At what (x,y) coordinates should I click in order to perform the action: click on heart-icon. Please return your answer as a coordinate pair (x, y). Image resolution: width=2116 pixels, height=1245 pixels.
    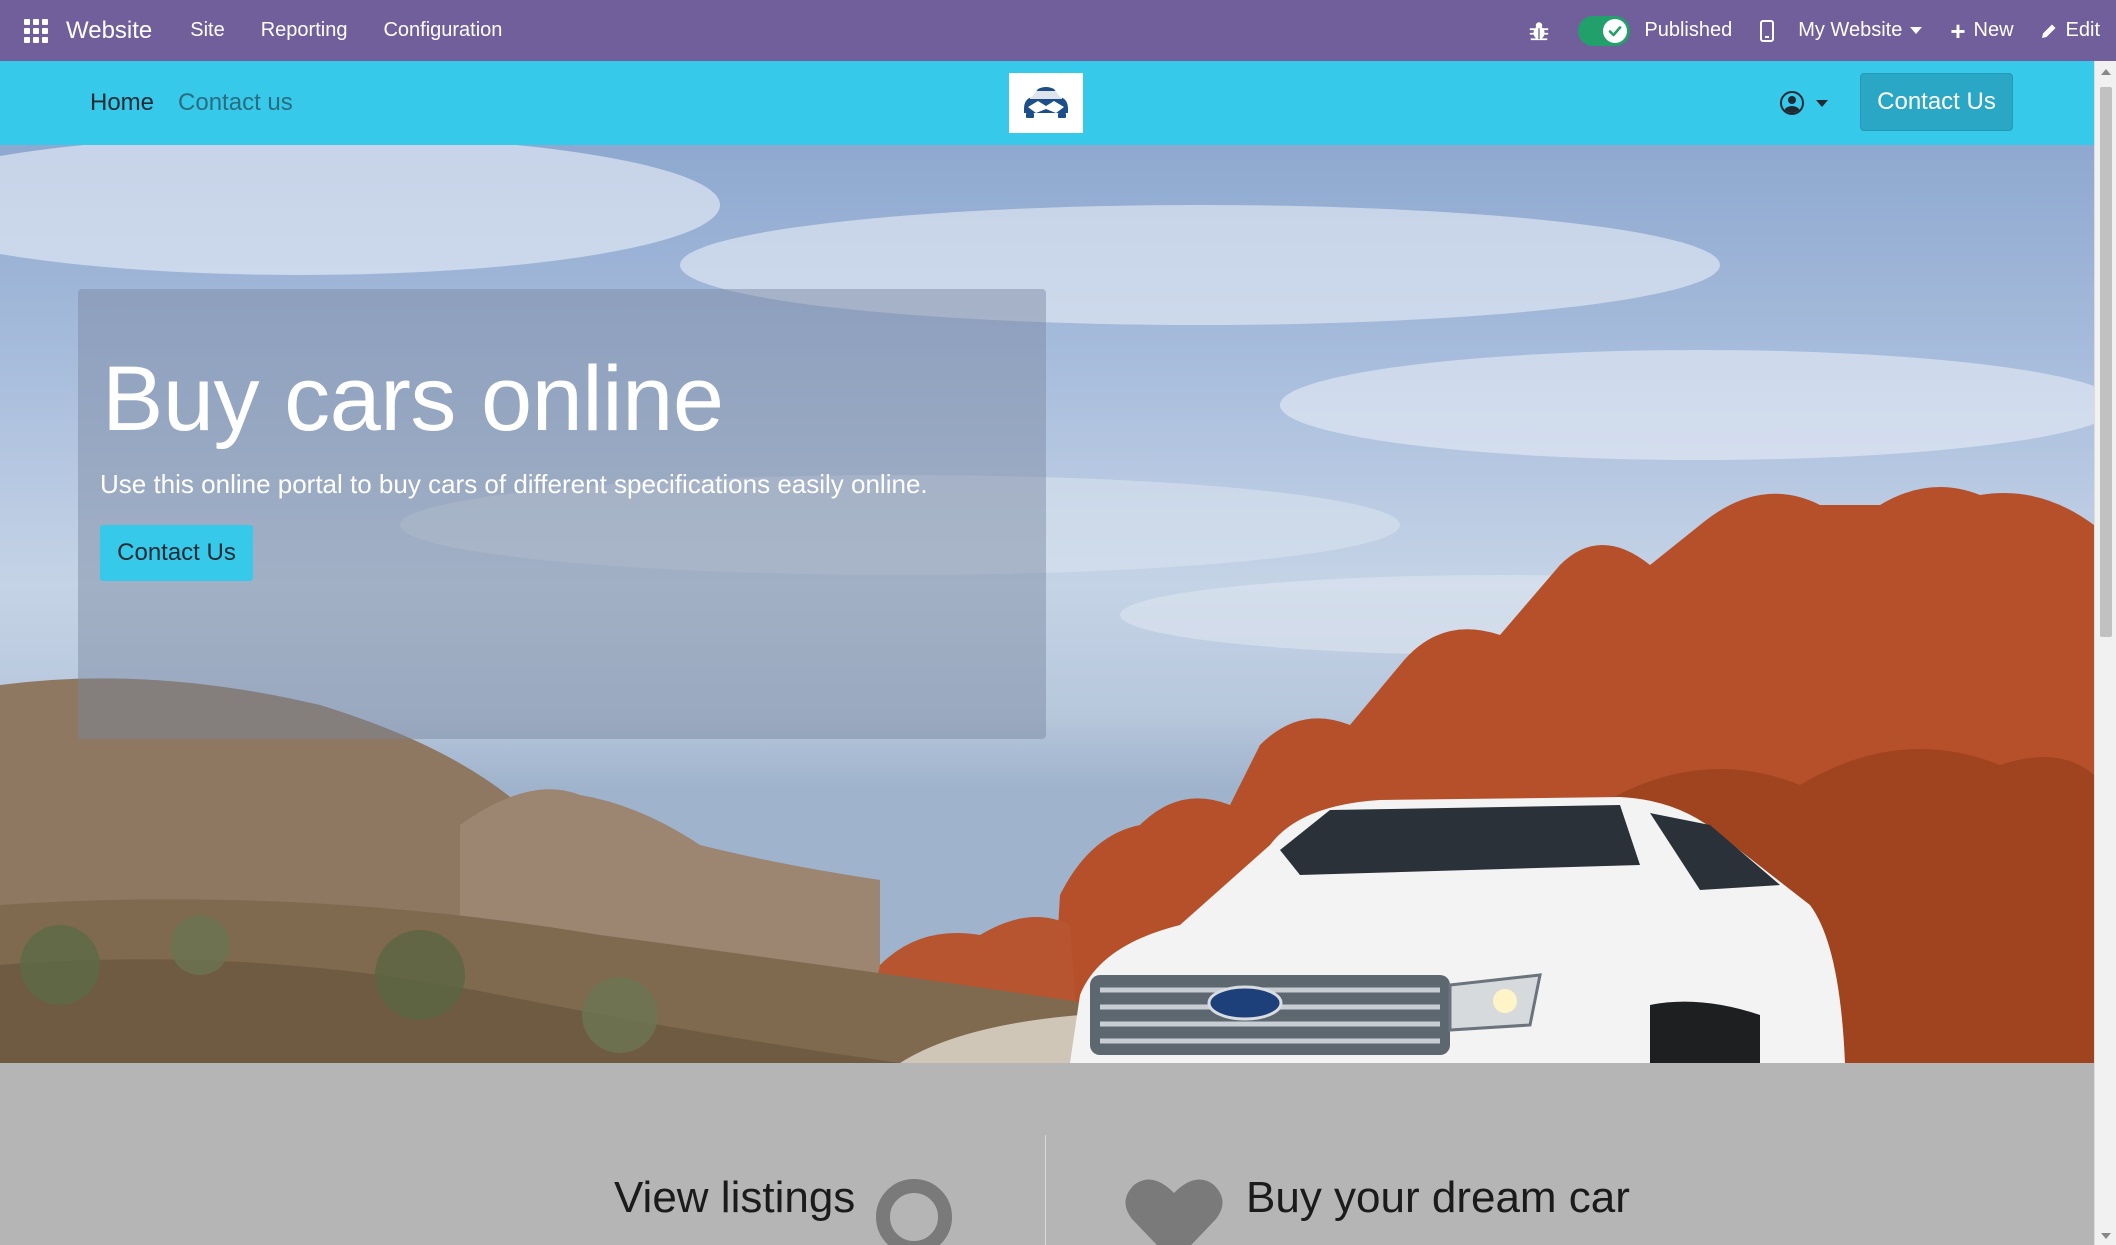
    Looking at the image, I should click on (1174, 1212).